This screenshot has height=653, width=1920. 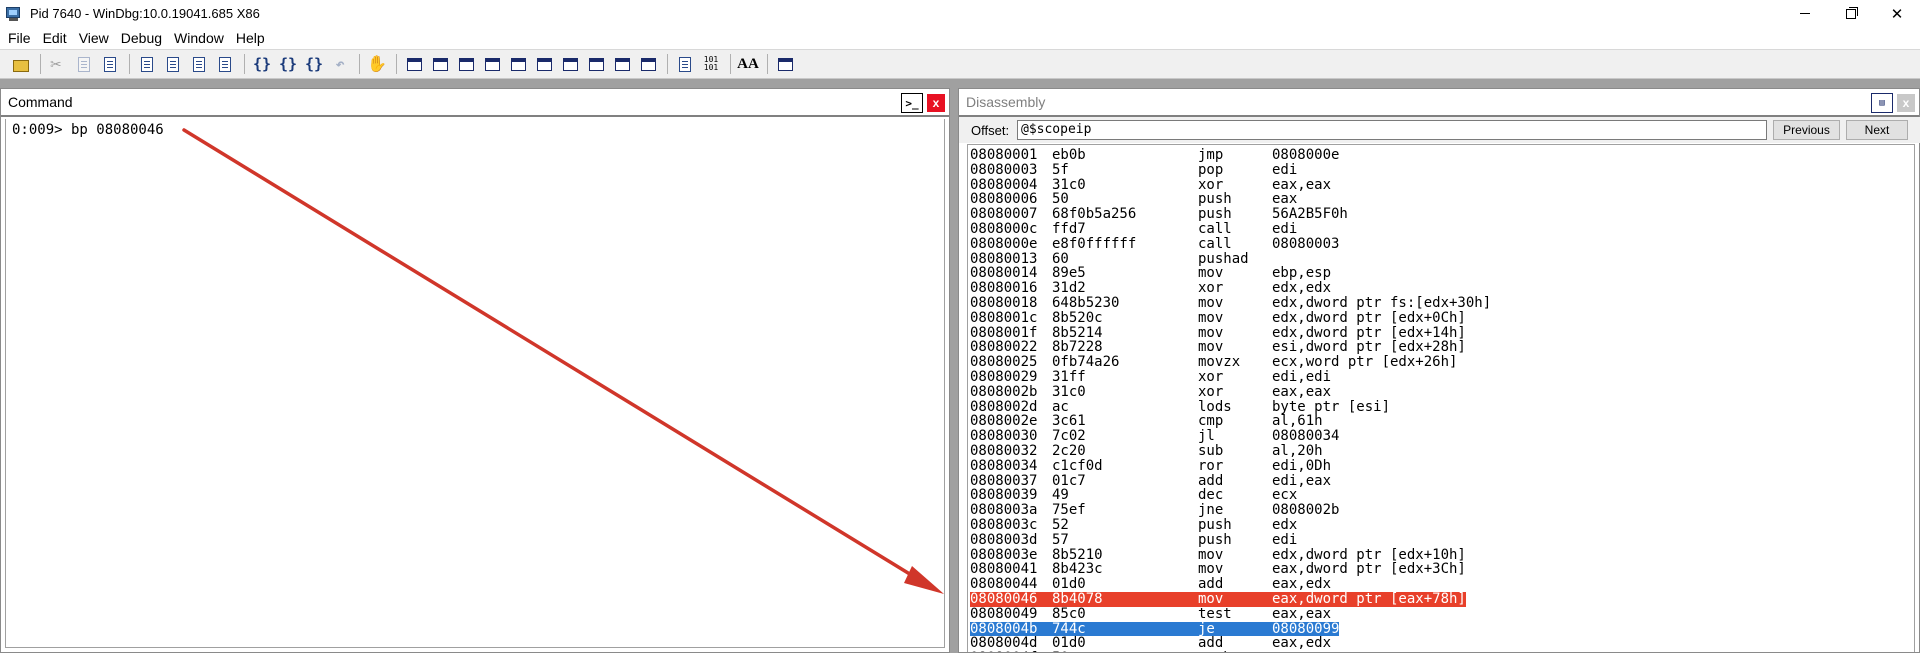 I want to click on step-into-button: {}, so click(x=262, y=64).